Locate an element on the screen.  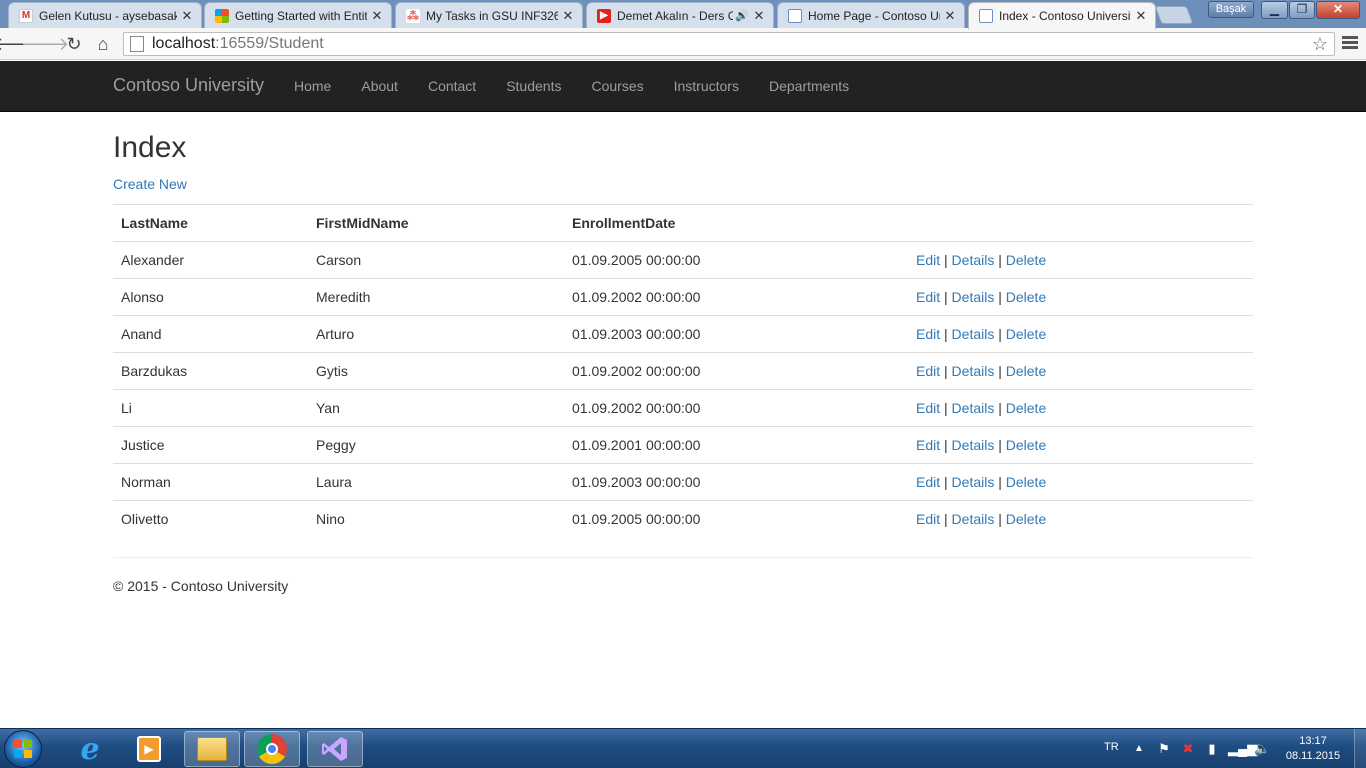
browser-tab-gmail: M Gelen Kutusu - aysebasak ✕ is located at coordinates (105, 15).